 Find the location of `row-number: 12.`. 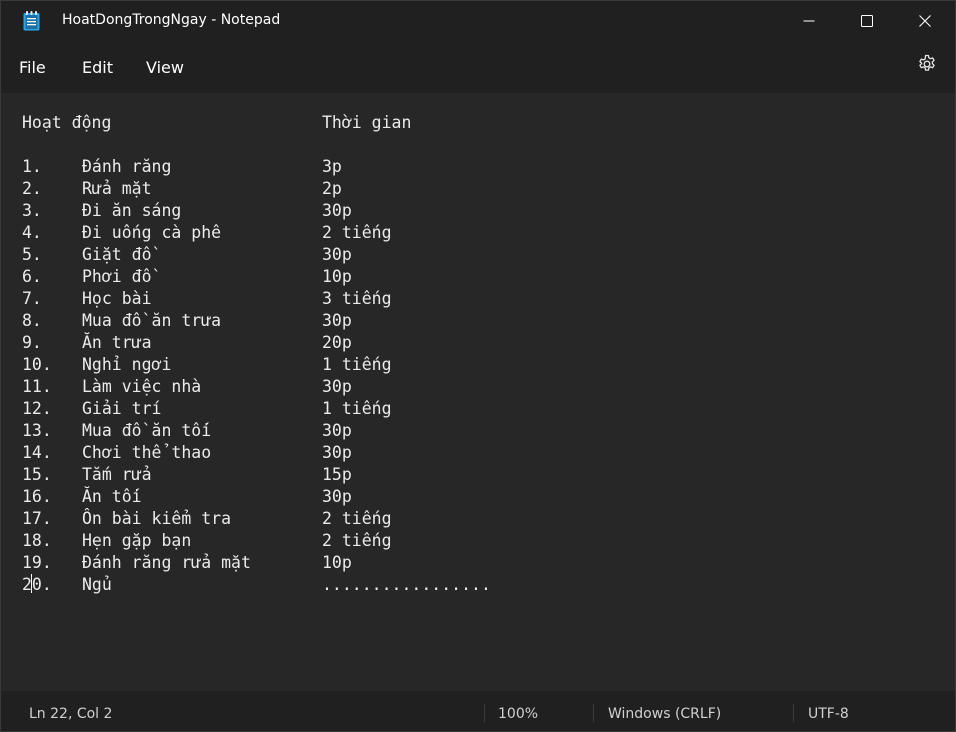

row-number: 12. is located at coordinates (37, 408).